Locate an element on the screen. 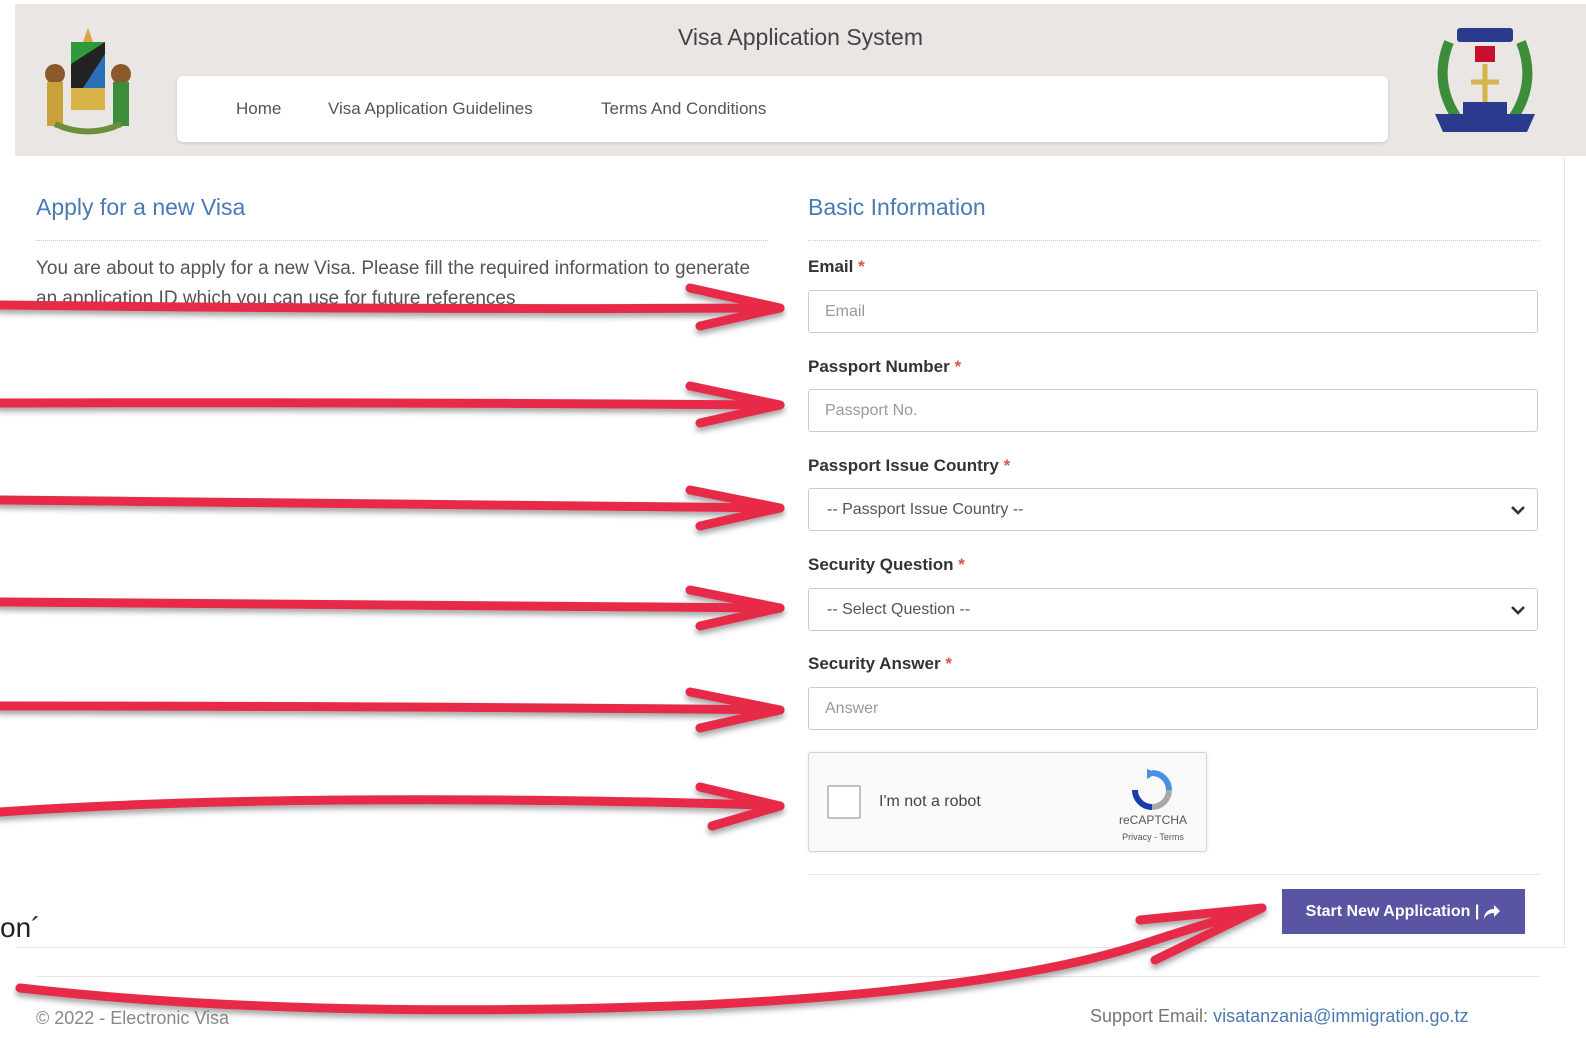 This screenshot has height=1038, width=1586. security-question-select: -- Select Question -- is located at coordinates (1173, 609).